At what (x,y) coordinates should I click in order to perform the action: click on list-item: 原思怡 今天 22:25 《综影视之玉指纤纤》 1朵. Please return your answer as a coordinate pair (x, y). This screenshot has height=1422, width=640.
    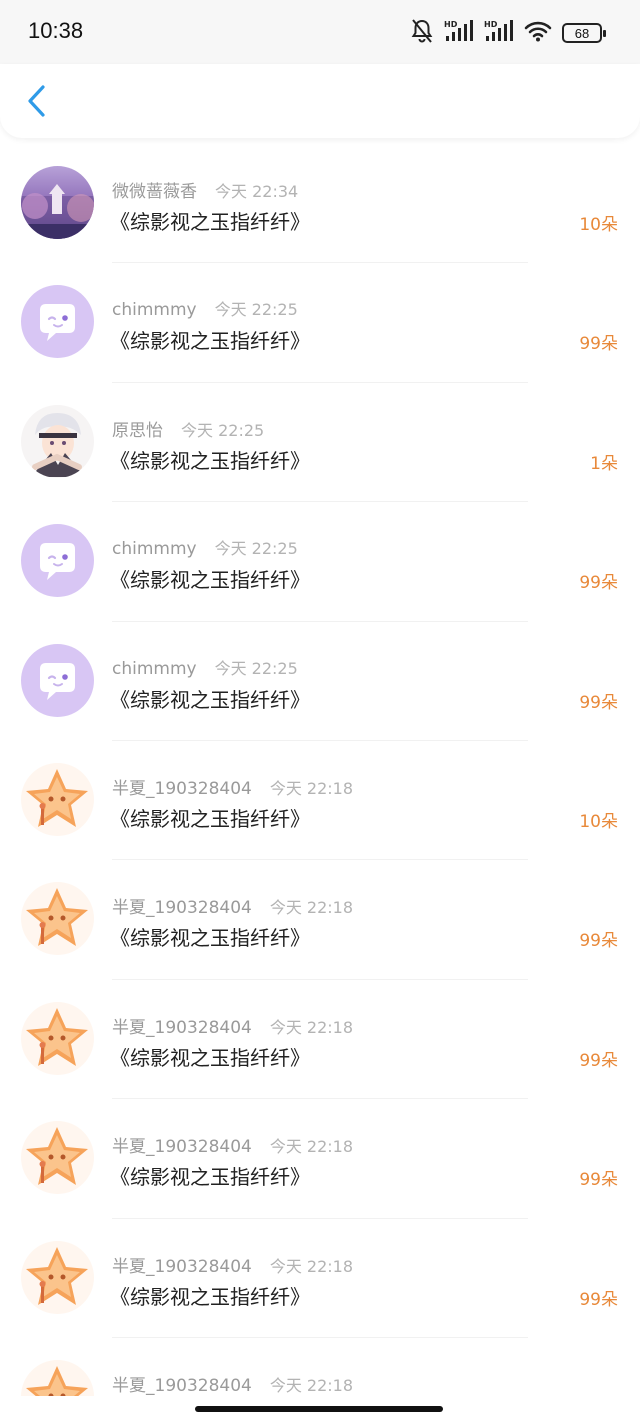
    Looking at the image, I should click on (320, 443).